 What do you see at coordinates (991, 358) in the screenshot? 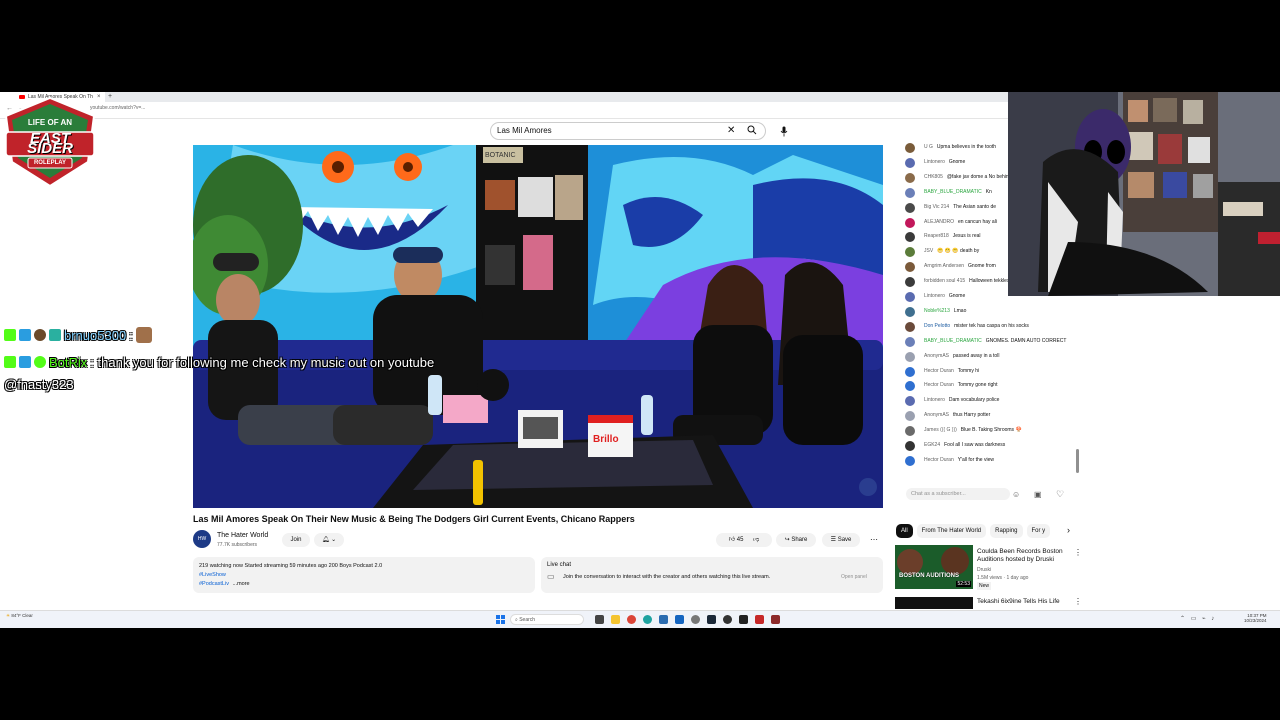
I see `chat-message: AnonymAS passed away in a toll` at bounding box center [991, 358].